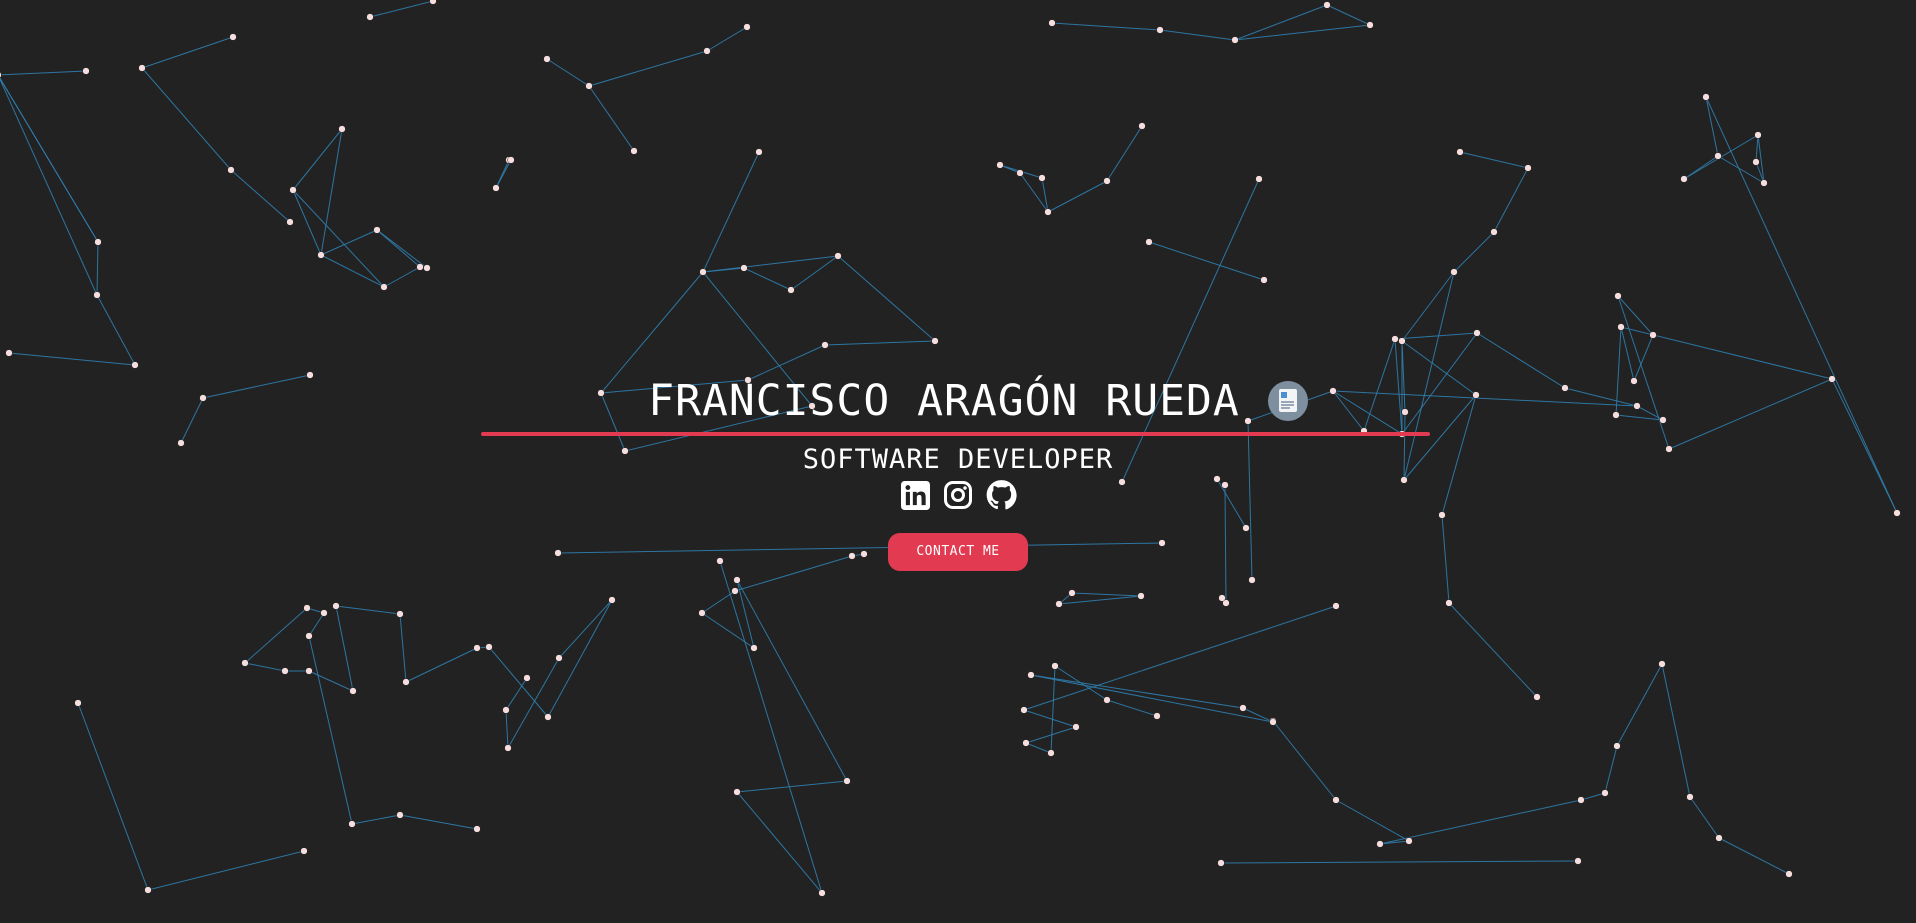 This screenshot has width=1916, height=923. What do you see at coordinates (958, 552) in the screenshot?
I see `contact-button: CONTACT ME` at bounding box center [958, 552].